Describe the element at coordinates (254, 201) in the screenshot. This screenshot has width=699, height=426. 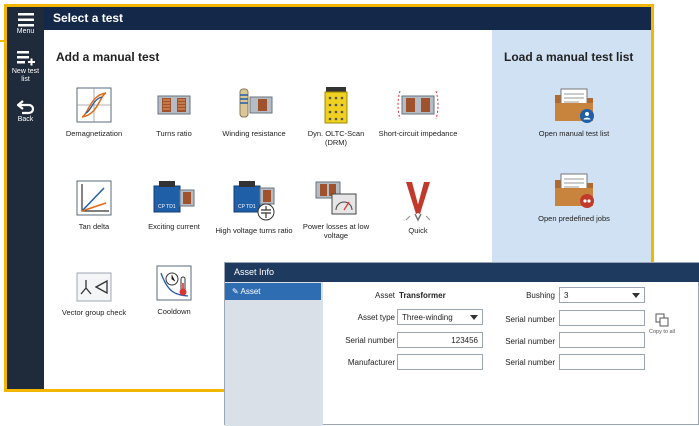
I see `hv-turns-ratio-icon: CP TD1` at that location.